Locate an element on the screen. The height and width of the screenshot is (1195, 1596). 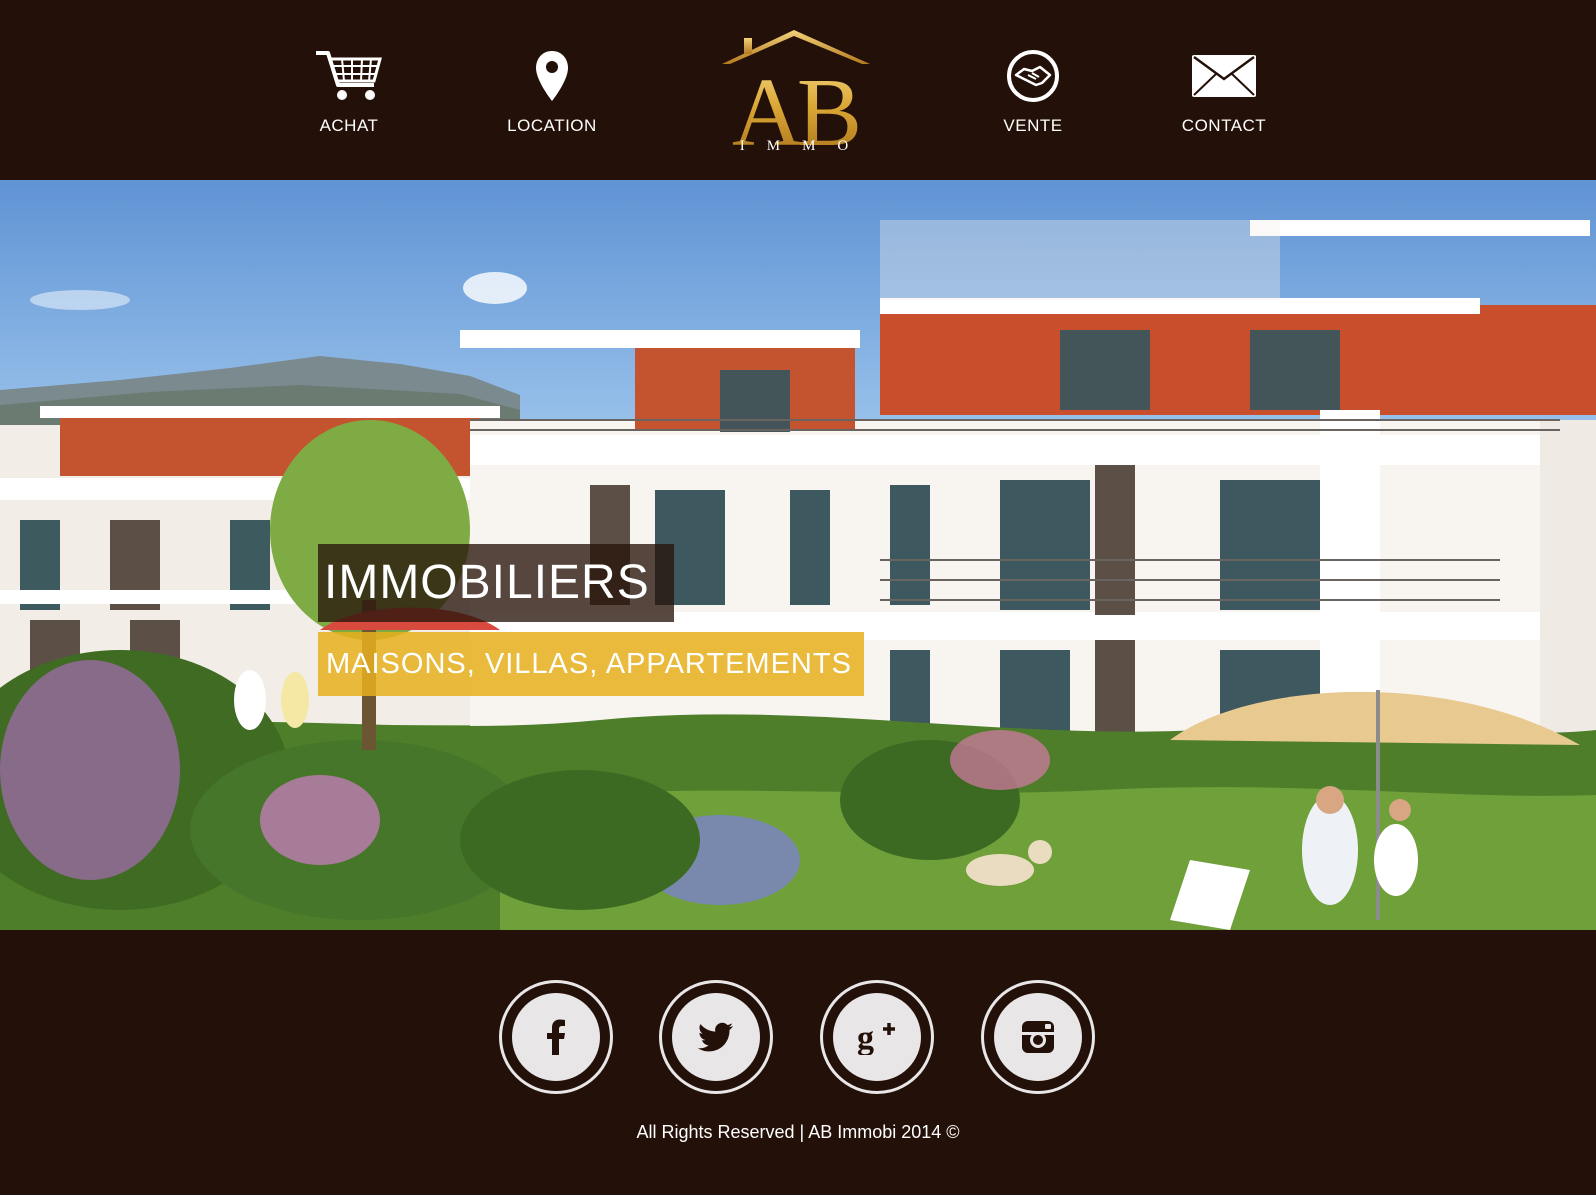
copyright-text: All Rights Reserved | AB Immobi 2014 © is located at coordinates (798, 1132).